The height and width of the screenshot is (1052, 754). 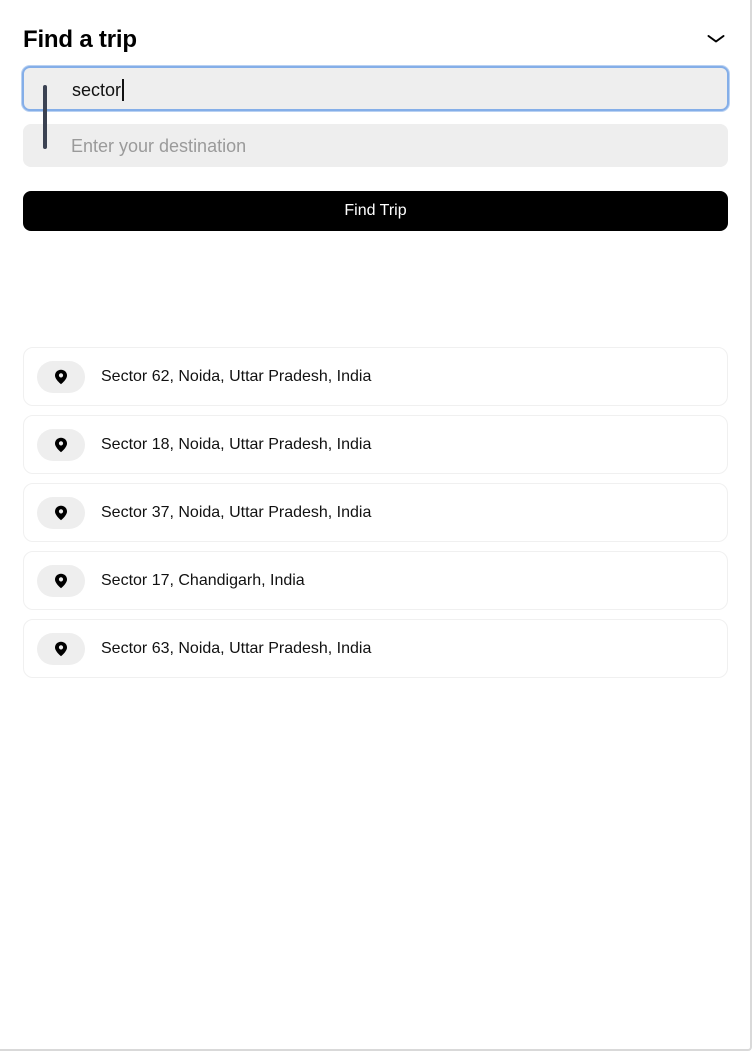 I want to click on text-cursor, so click(x=123, y=90).